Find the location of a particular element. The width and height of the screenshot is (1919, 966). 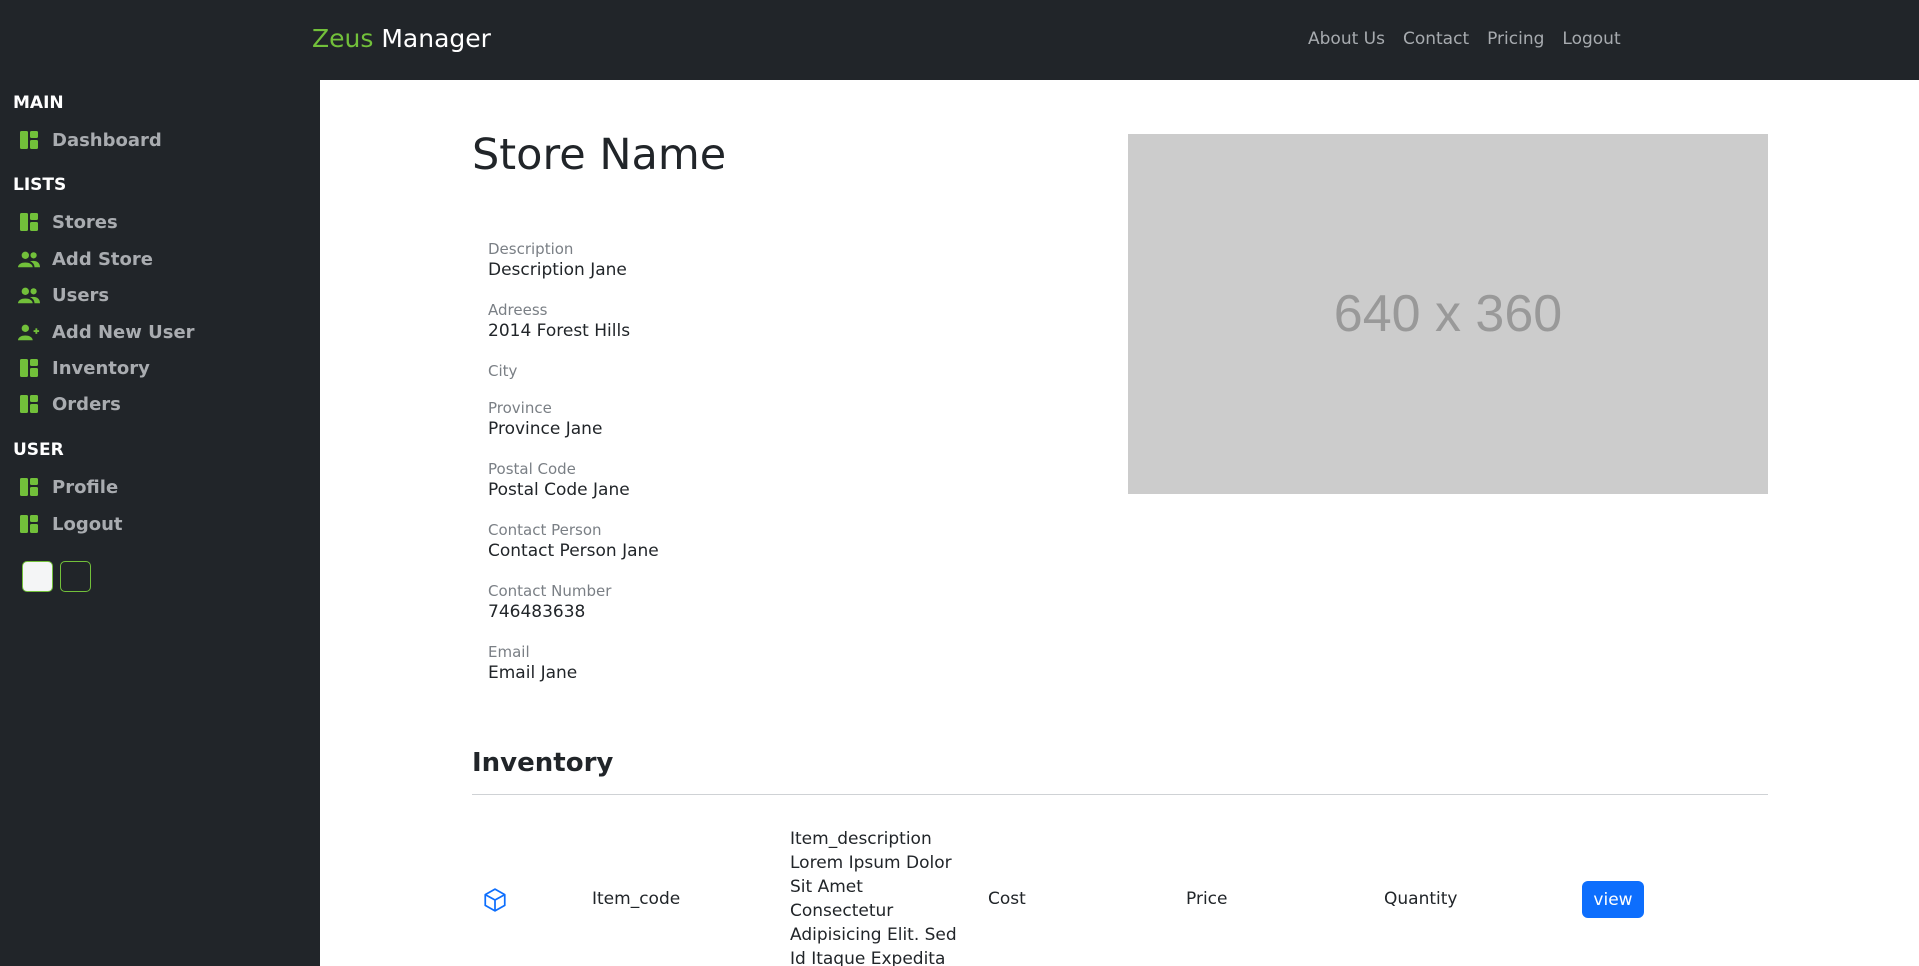

price-cell: Price is located at coordinates (1207, 899).